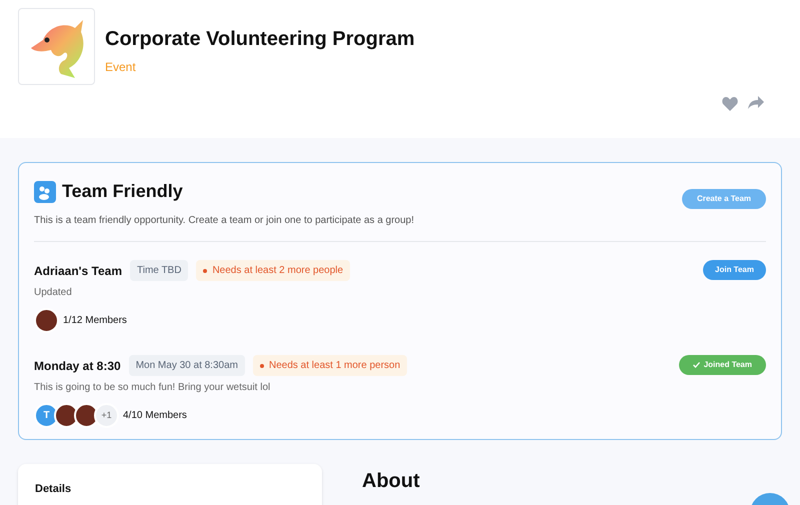  Describe the element at coordinates (53, 293) in the screenshot. I see `team-description: Updated` at that location.